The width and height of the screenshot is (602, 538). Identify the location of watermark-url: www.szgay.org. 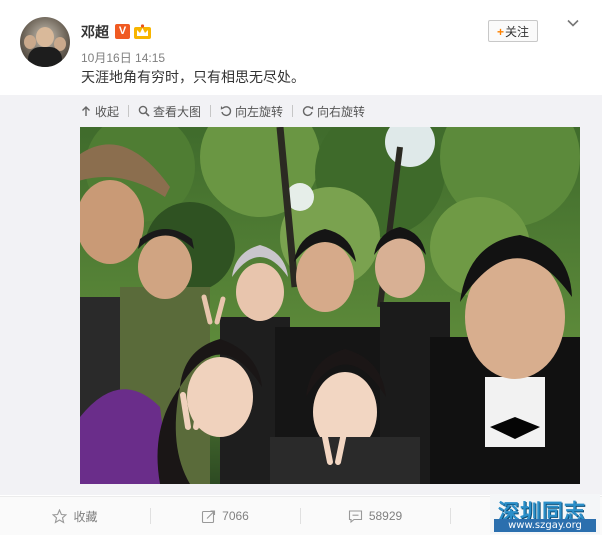
(545, 525).